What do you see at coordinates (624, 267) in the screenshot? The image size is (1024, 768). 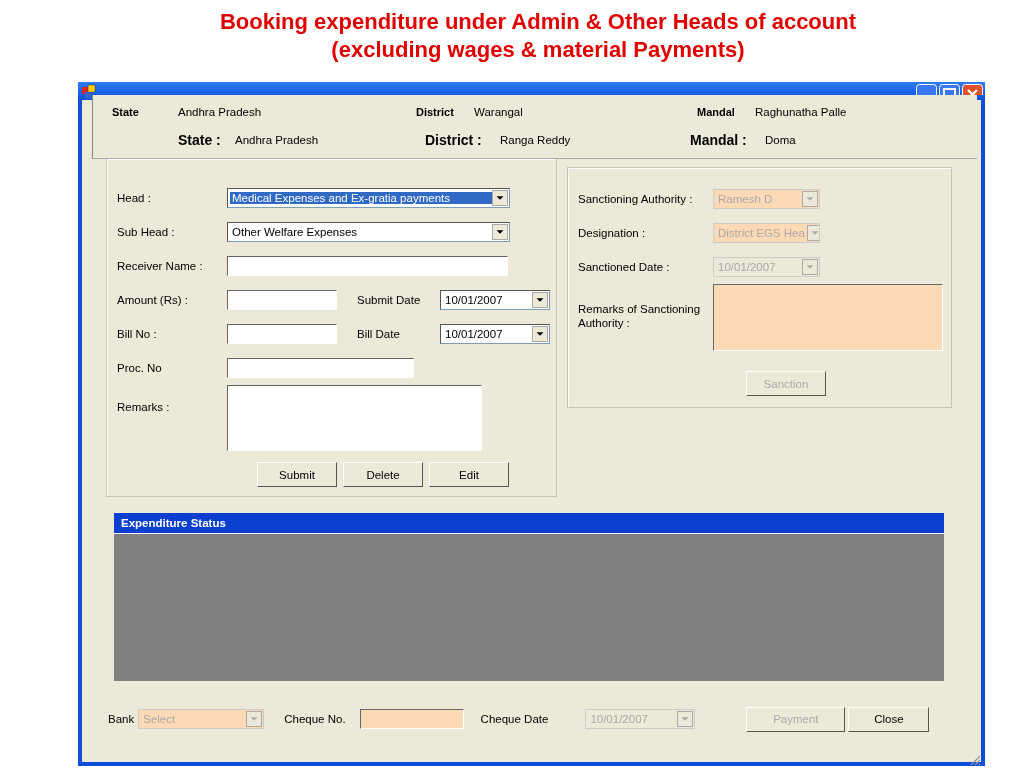 I see `field-label: Sanctioned Date :` at bounding box center [624, 267].